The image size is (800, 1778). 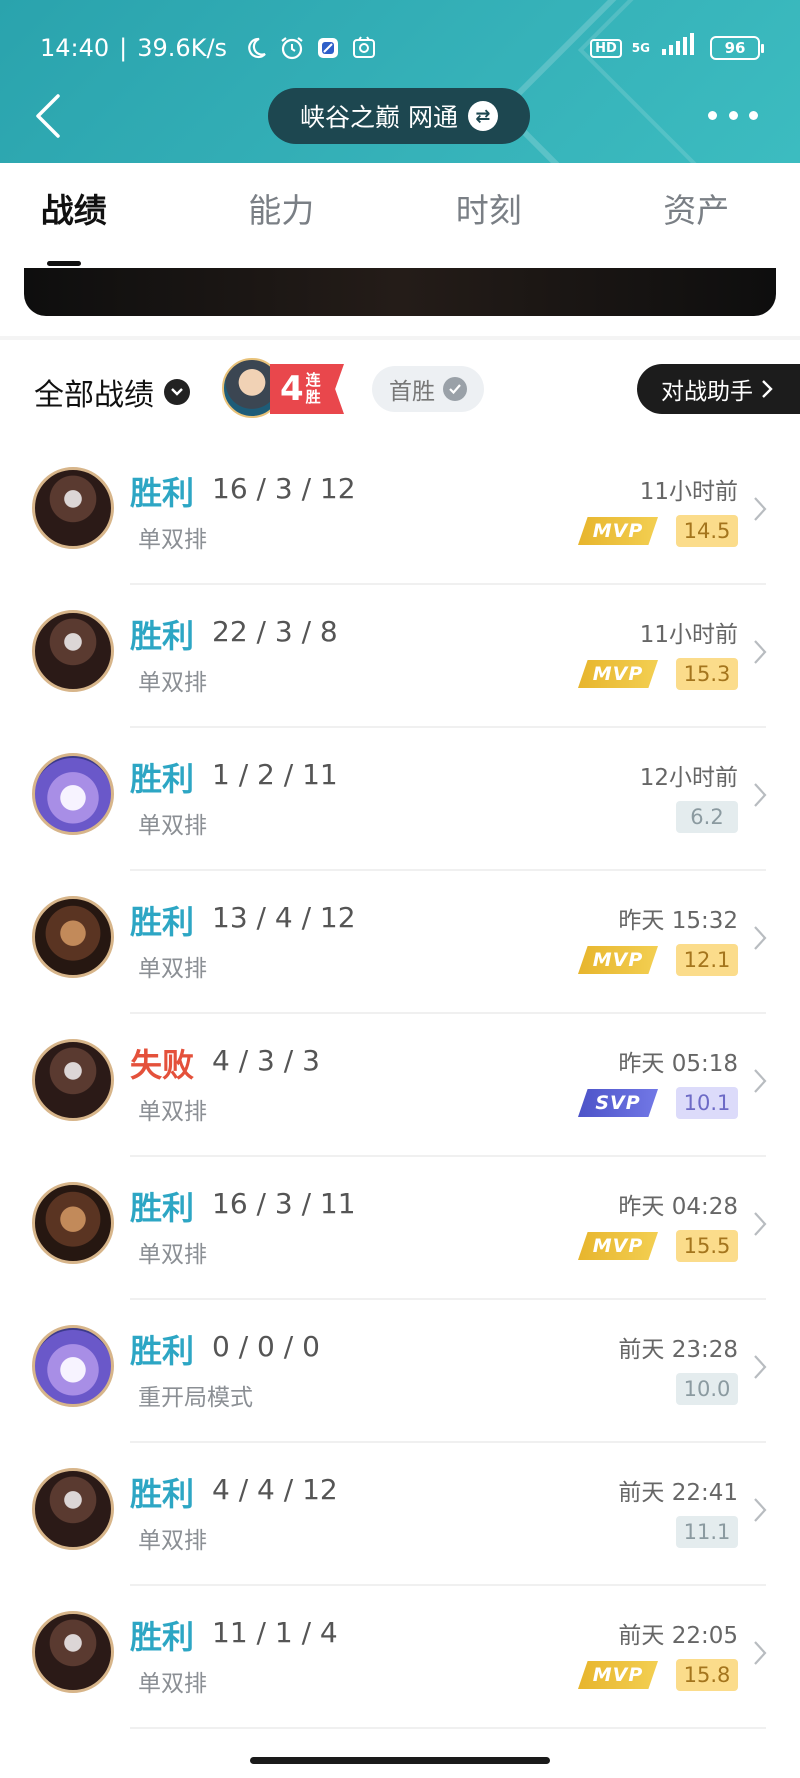 What do you see at coordinates (448, 1728) in the screenshot?
I see `row-divider` at bounding box center [448, 1728].